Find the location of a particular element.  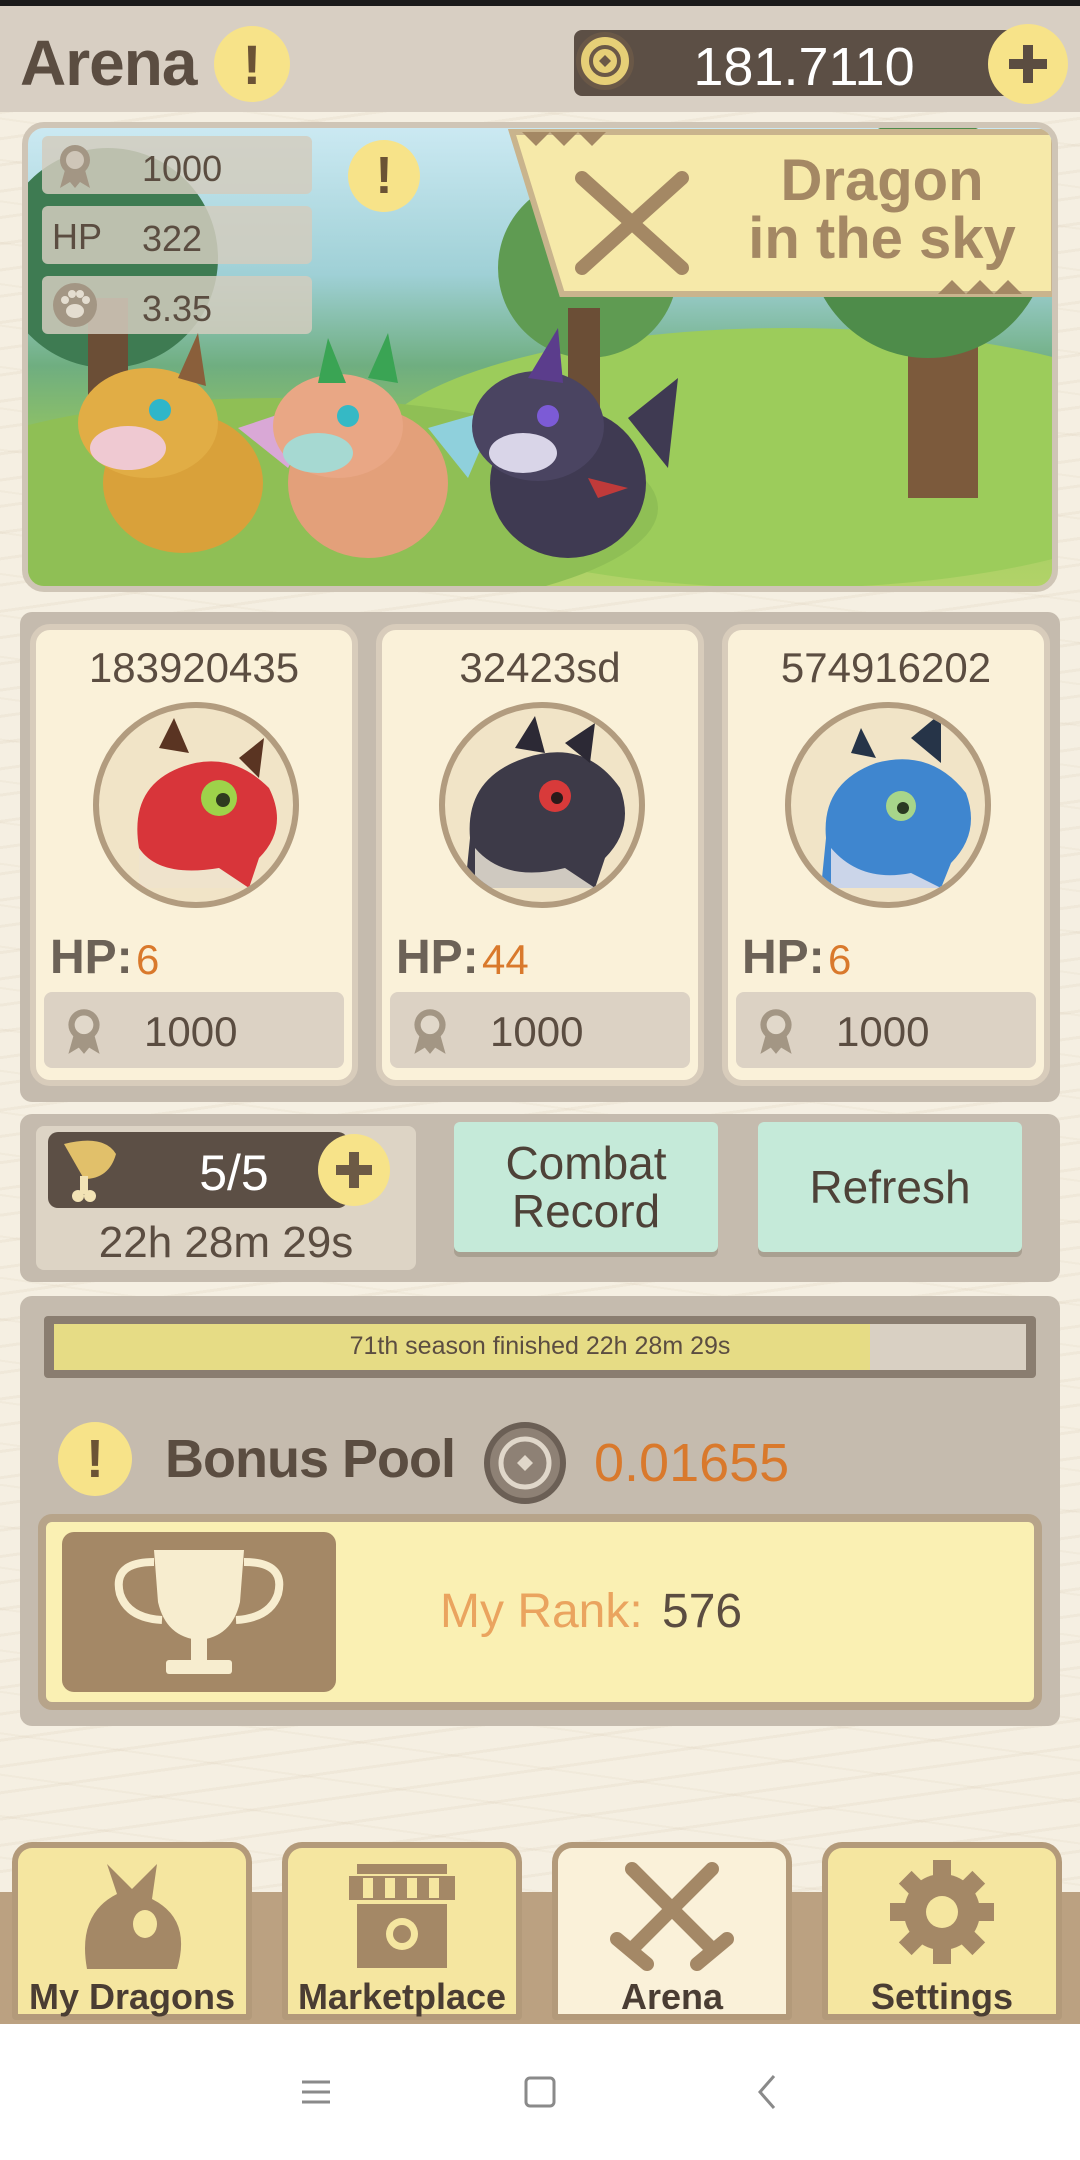

page-title: Arena is located at coordinates (108, 63).